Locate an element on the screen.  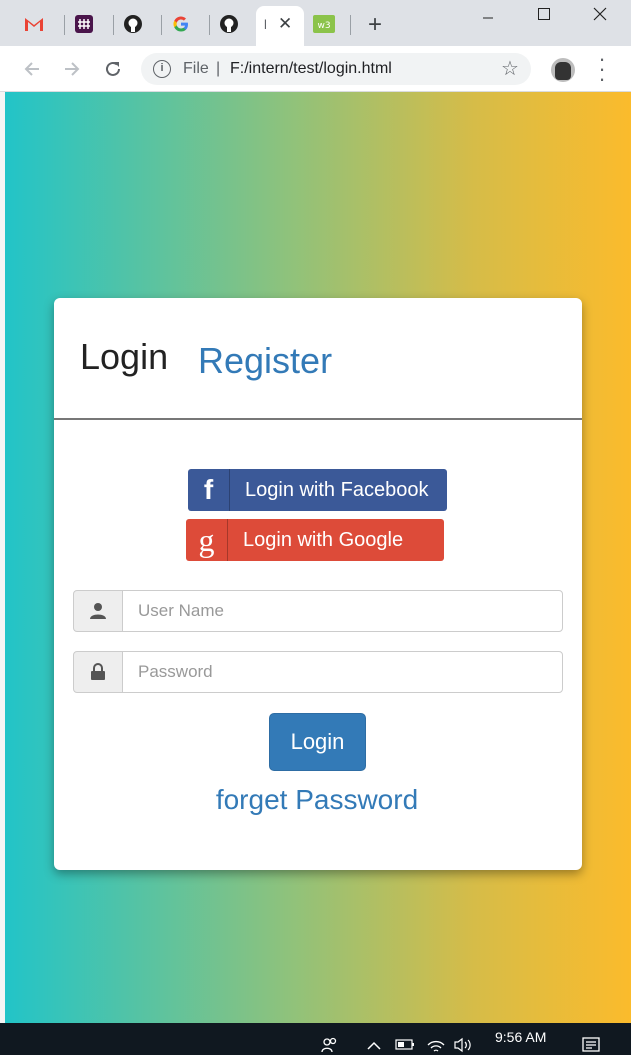
slack-icon is located at coordinates (84, 24).